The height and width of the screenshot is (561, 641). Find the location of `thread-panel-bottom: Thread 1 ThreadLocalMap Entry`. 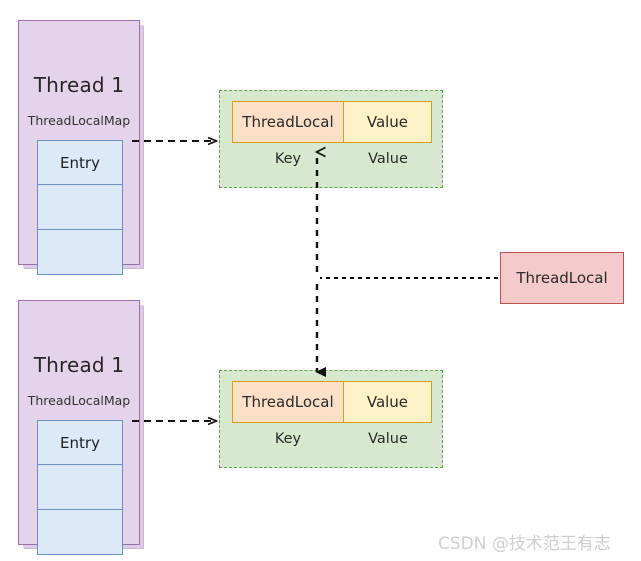

thread-panel-bottom: Thread 1 ThreadLocalMap Entry is located at coordinates (79, 427).